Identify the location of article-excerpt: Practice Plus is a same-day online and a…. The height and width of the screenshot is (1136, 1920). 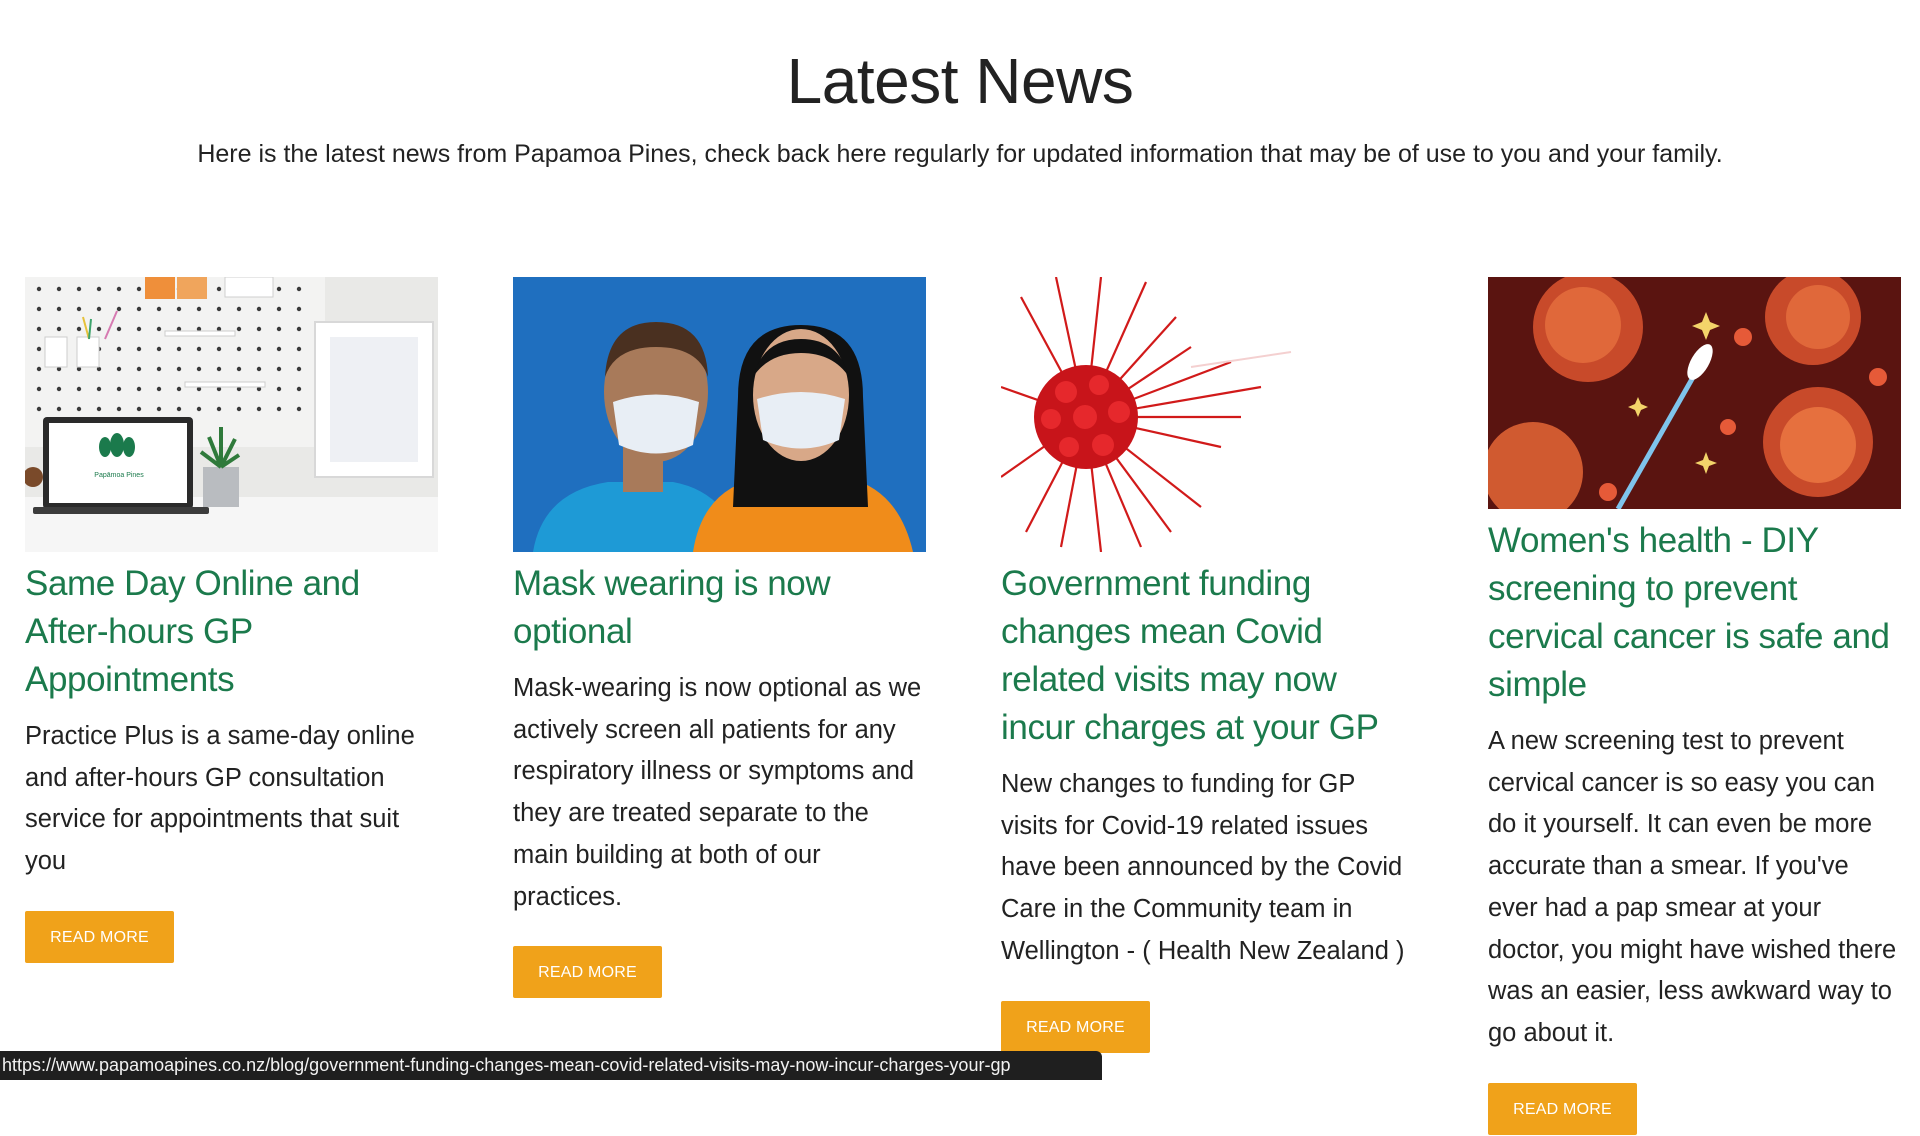
(220, 799).